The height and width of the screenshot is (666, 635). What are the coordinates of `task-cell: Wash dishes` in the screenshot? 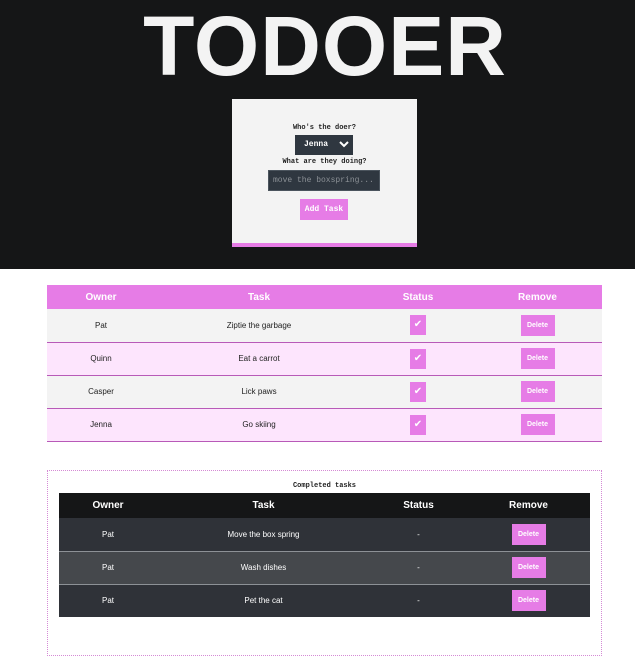 It's located at (263, 568).